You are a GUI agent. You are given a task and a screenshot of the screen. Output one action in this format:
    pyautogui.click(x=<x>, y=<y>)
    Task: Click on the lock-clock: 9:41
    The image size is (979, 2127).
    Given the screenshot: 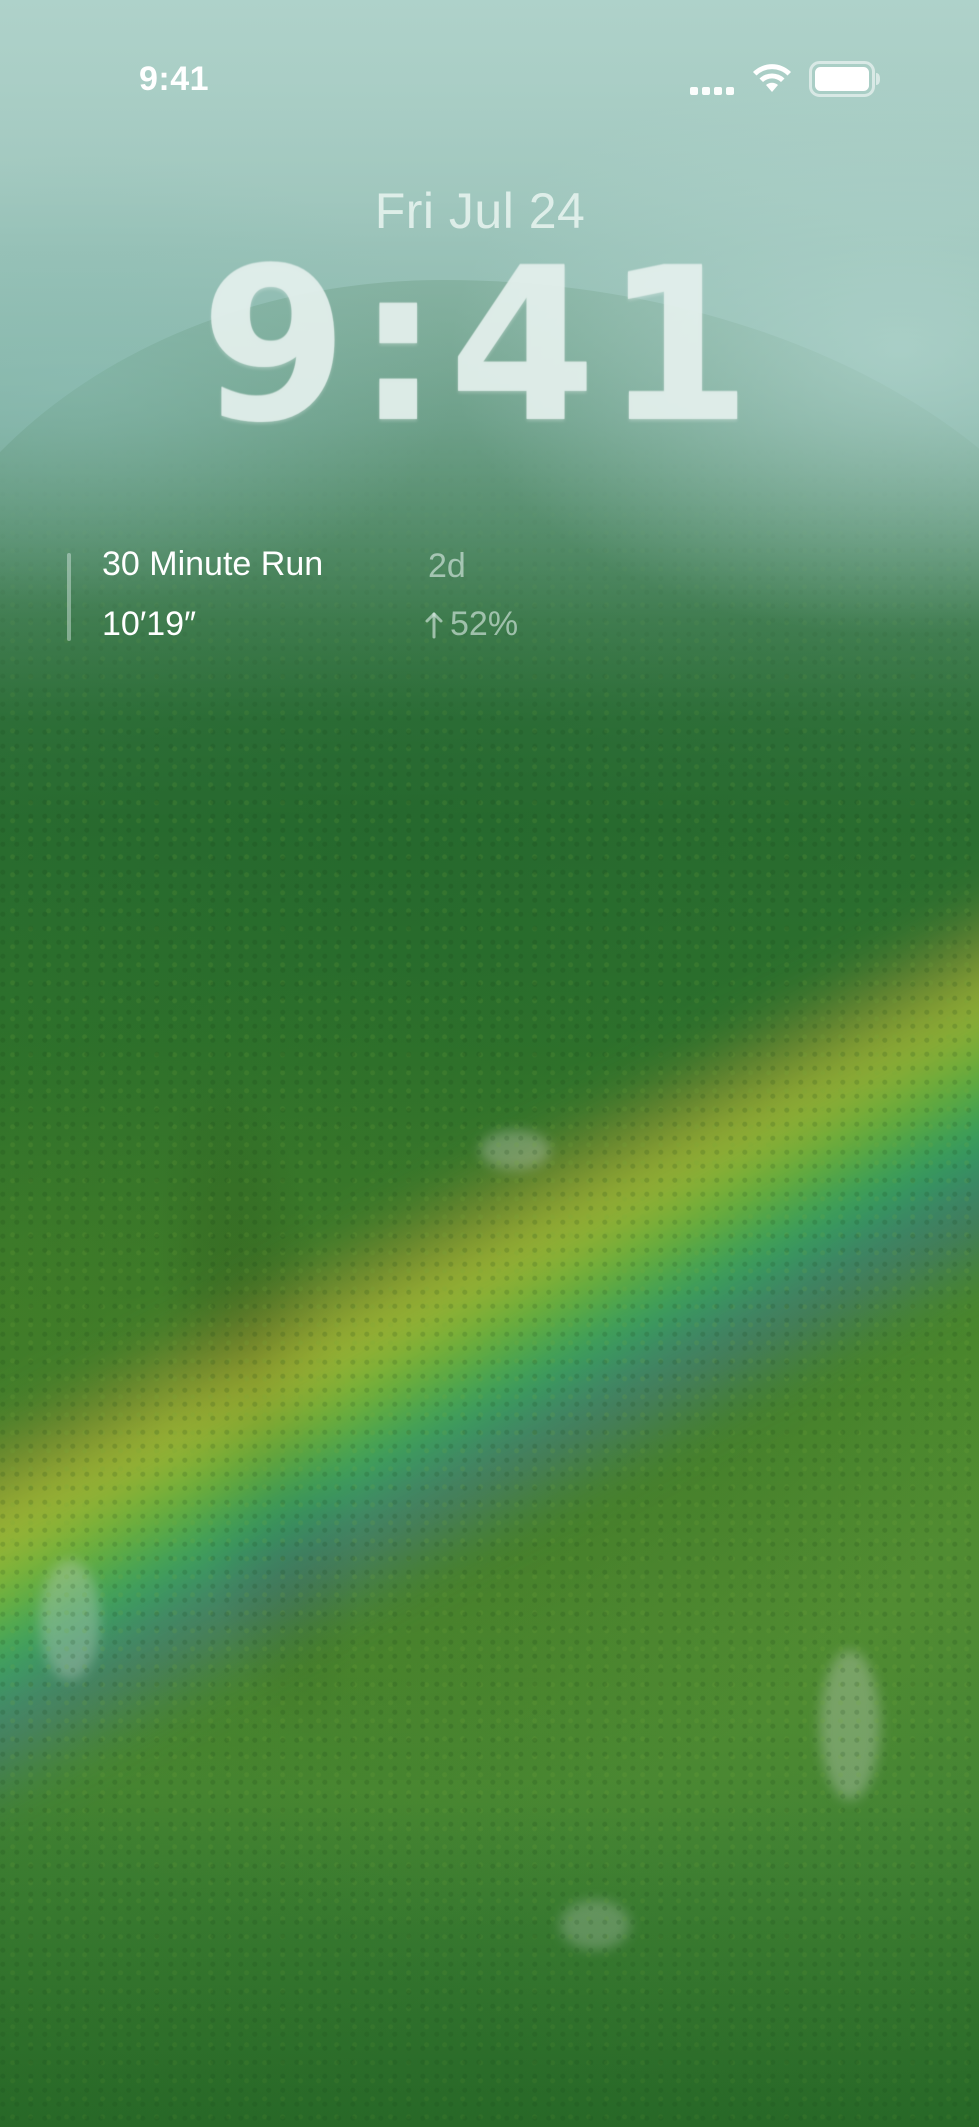 What is the action you would take?
    pyautogui.click(x=480, y=345)
    